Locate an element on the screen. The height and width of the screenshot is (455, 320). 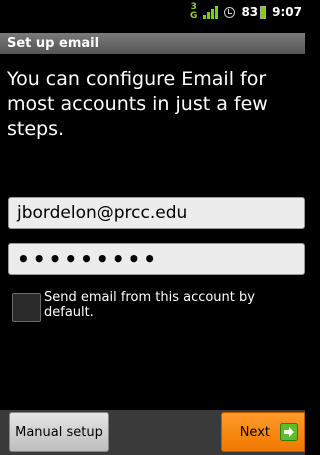
status-bar: 3G 83 9:07 is located at coordinates (152, 12).